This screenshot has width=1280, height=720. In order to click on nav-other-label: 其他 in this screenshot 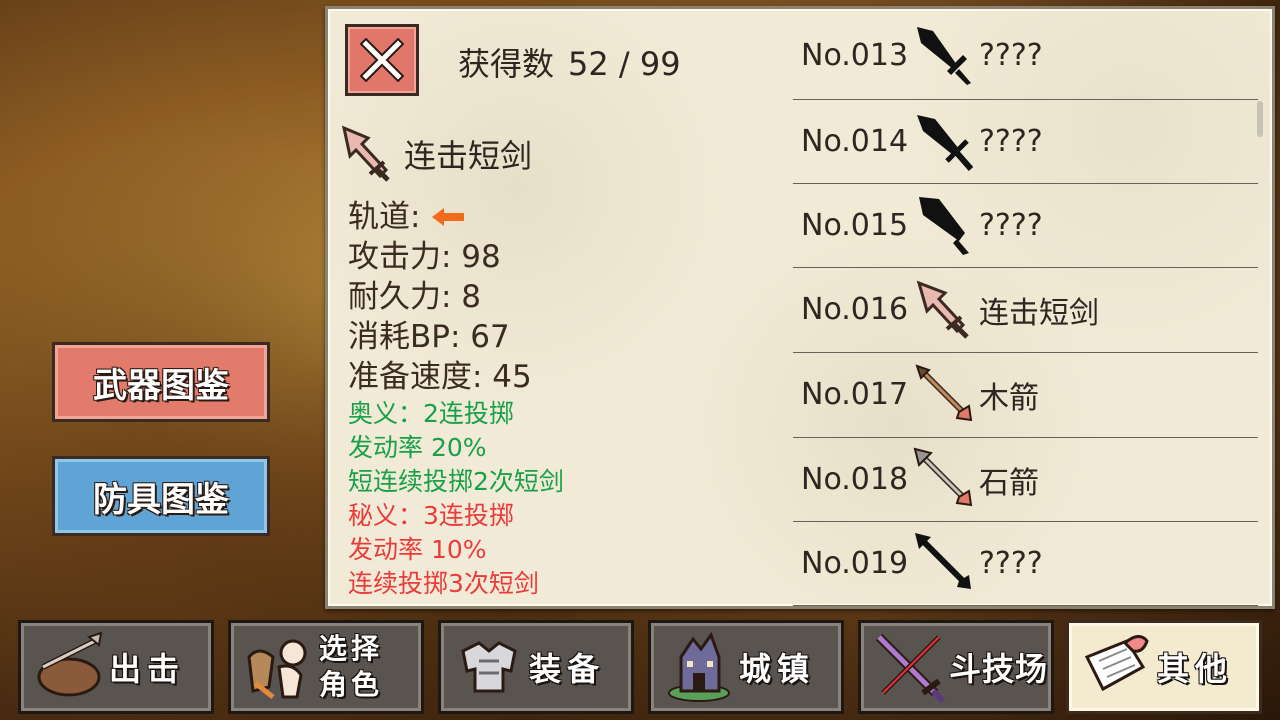, I will do `click(1195, 669)`.